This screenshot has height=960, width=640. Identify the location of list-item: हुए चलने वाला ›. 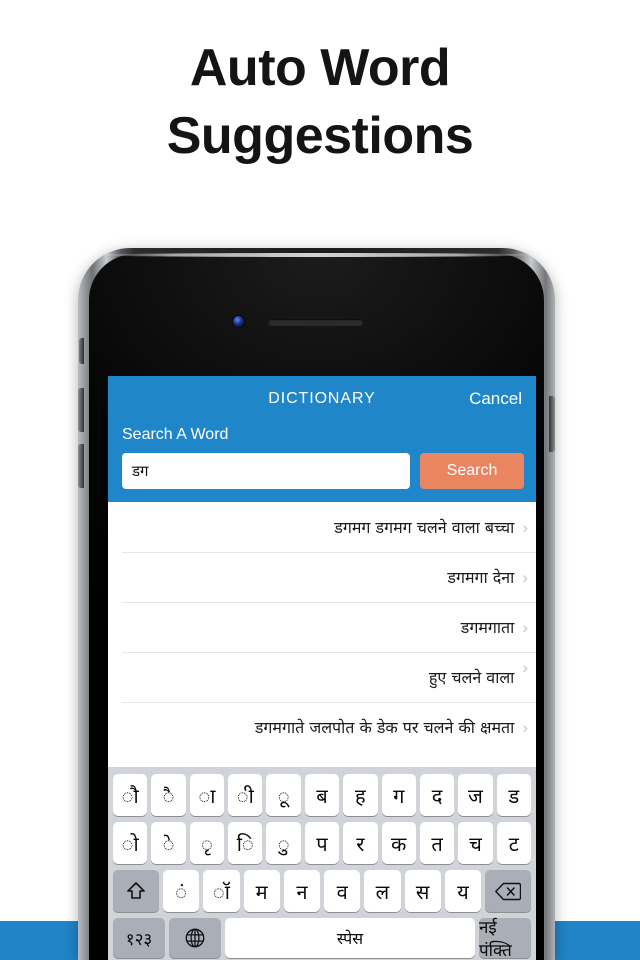
(322, 677).